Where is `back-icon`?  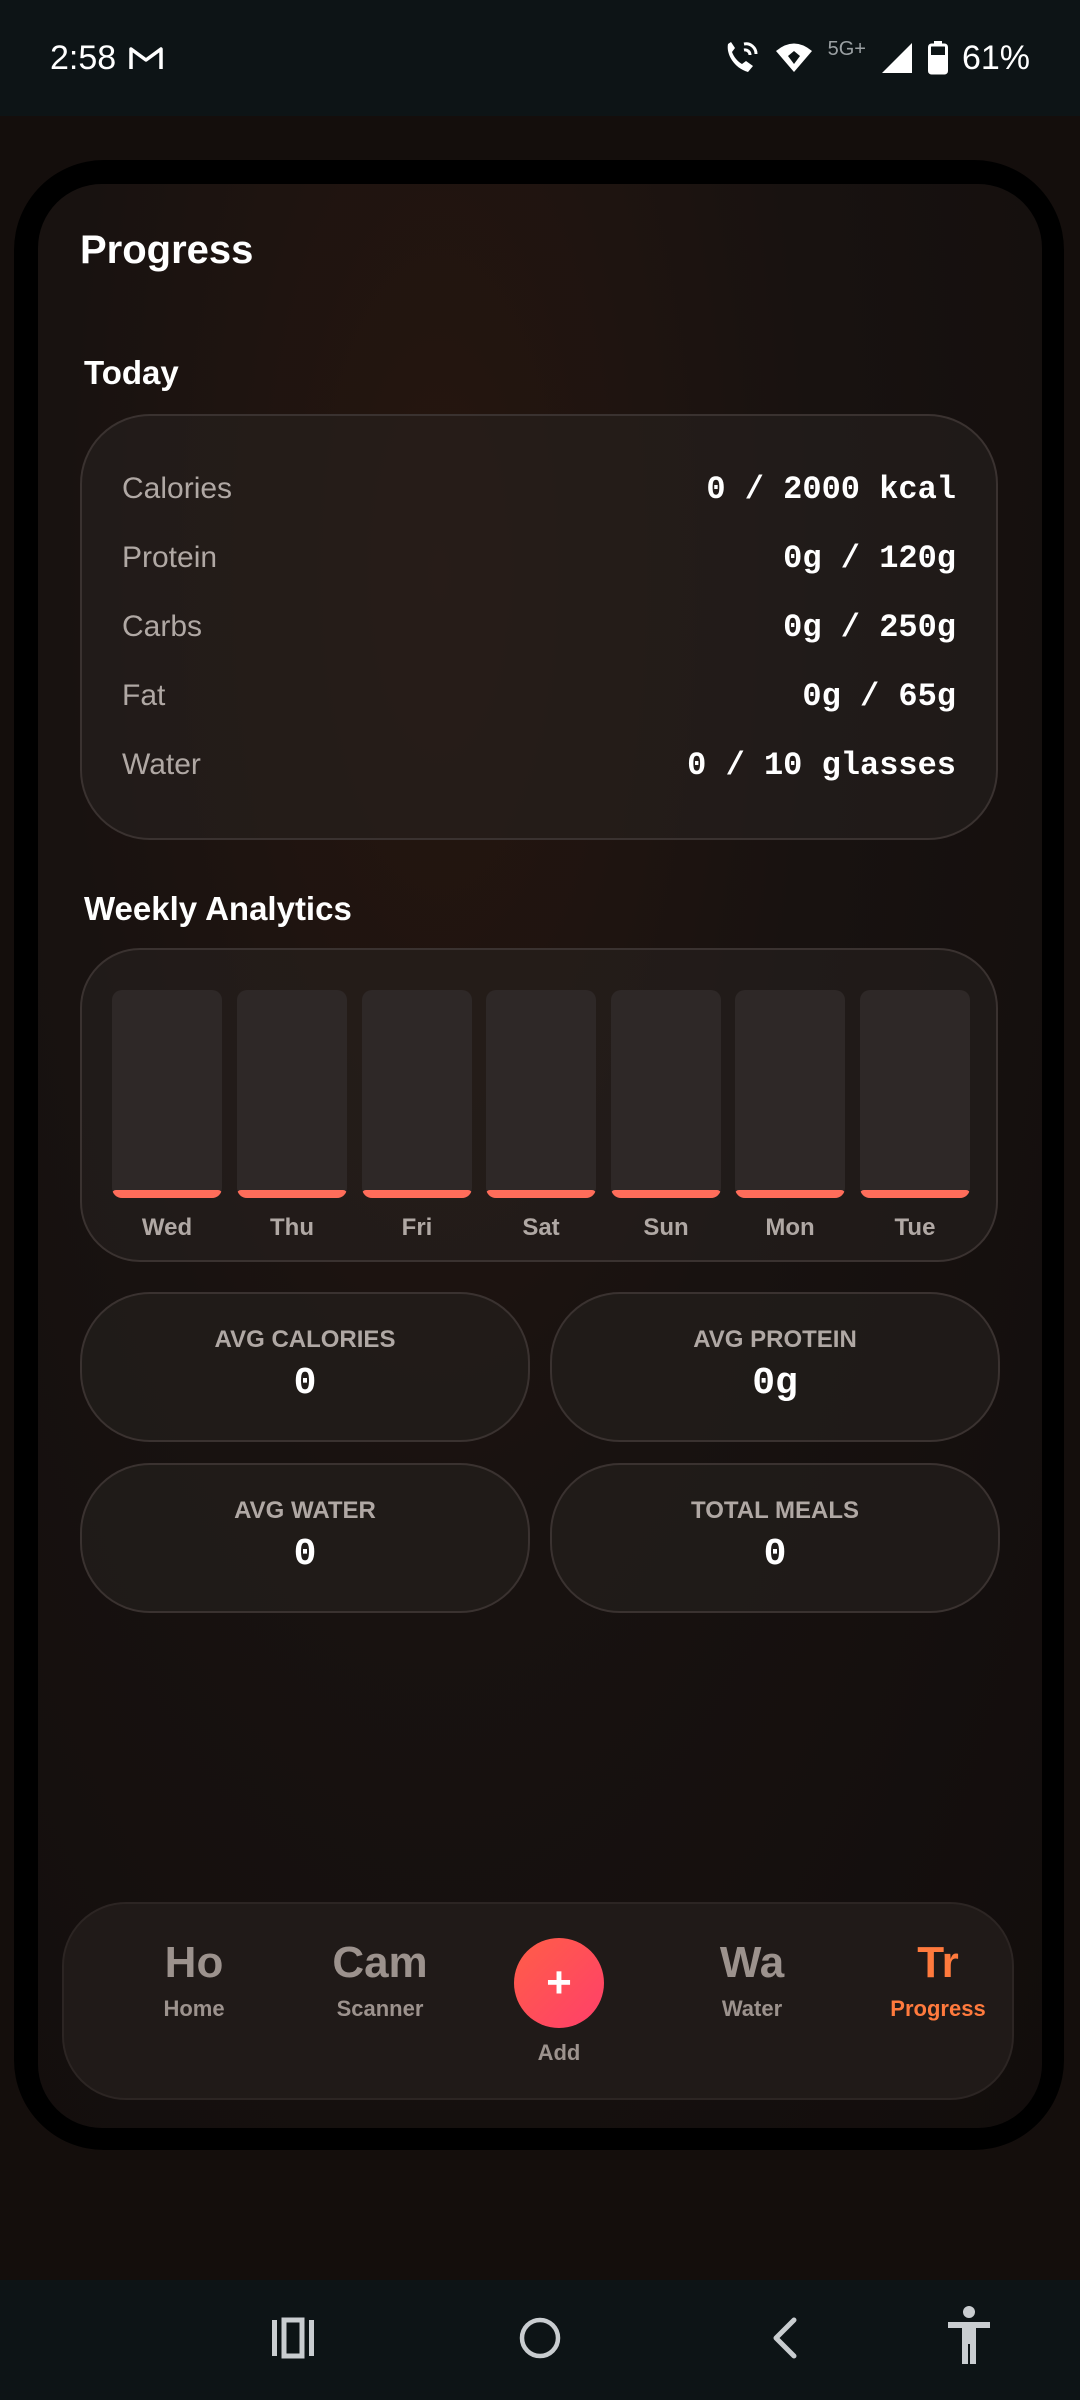 back-icon is located at coordinates (784, 2338).